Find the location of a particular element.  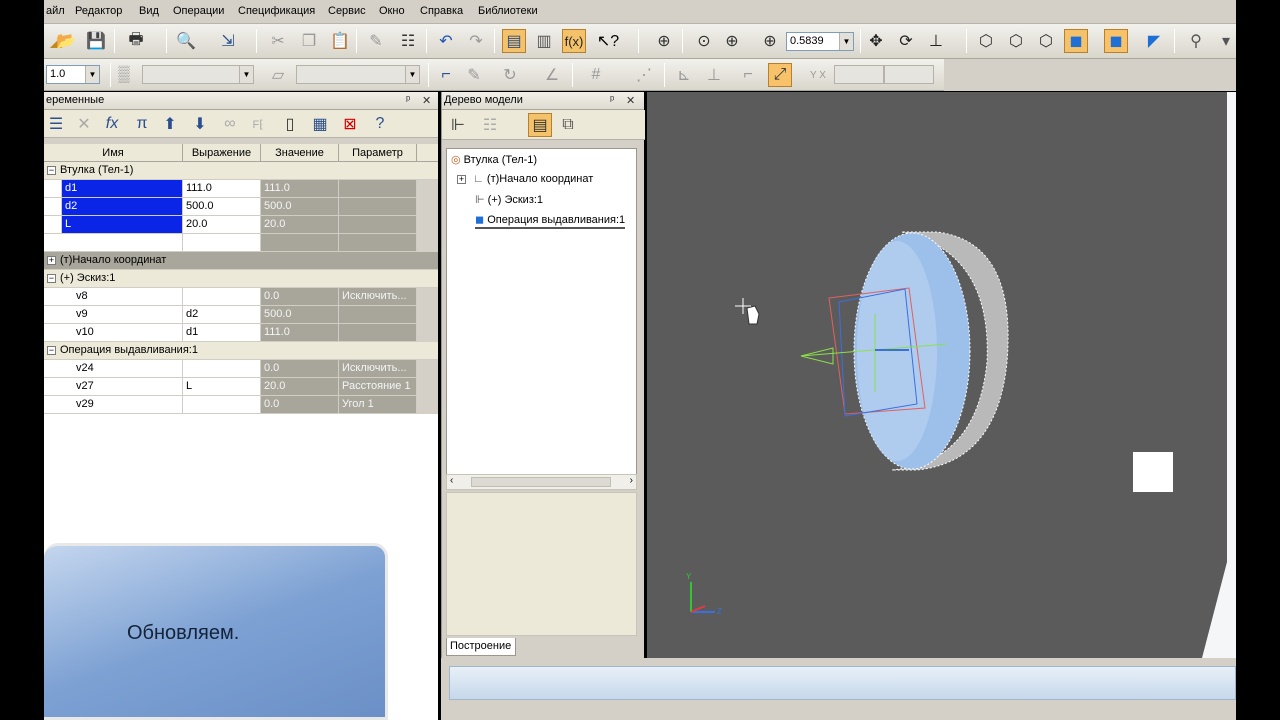

wireframe-icon: ⬡ is located at coordinates (986, 41).